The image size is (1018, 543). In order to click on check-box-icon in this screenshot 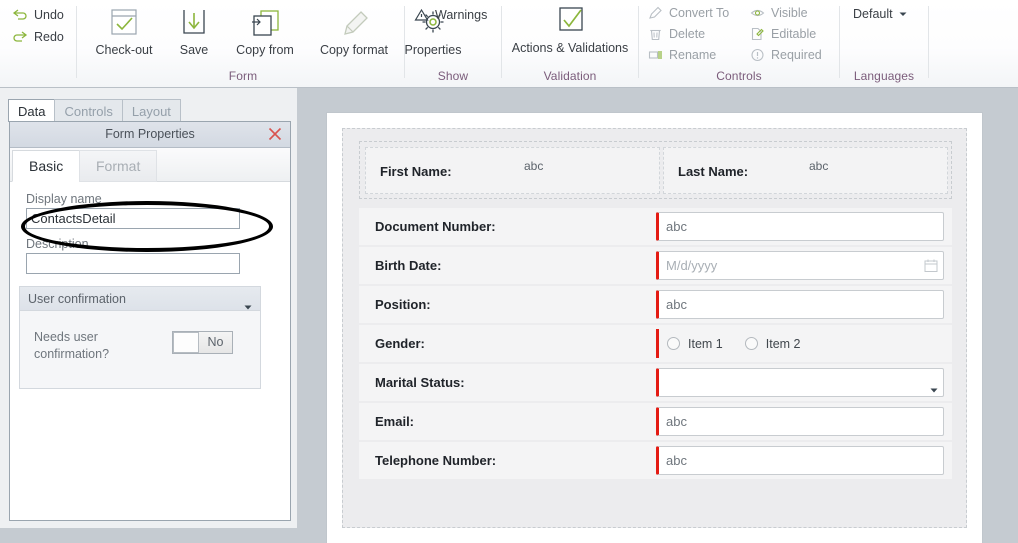, I will do `click(570, 21)`.